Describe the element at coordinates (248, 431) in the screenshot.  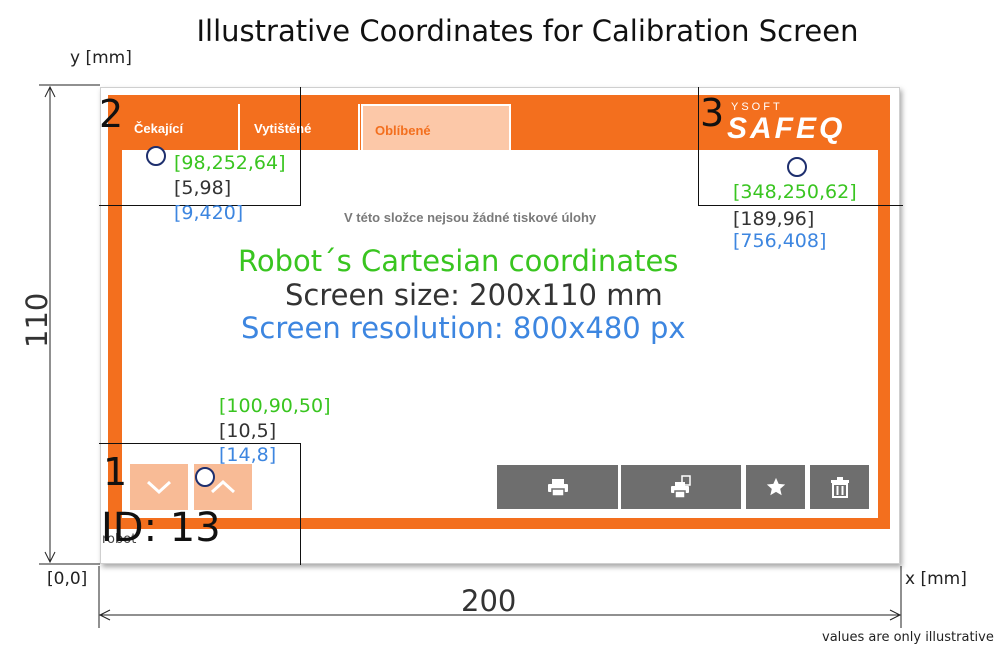
I see `point-1-mm-coords: [10,5]` at that location.